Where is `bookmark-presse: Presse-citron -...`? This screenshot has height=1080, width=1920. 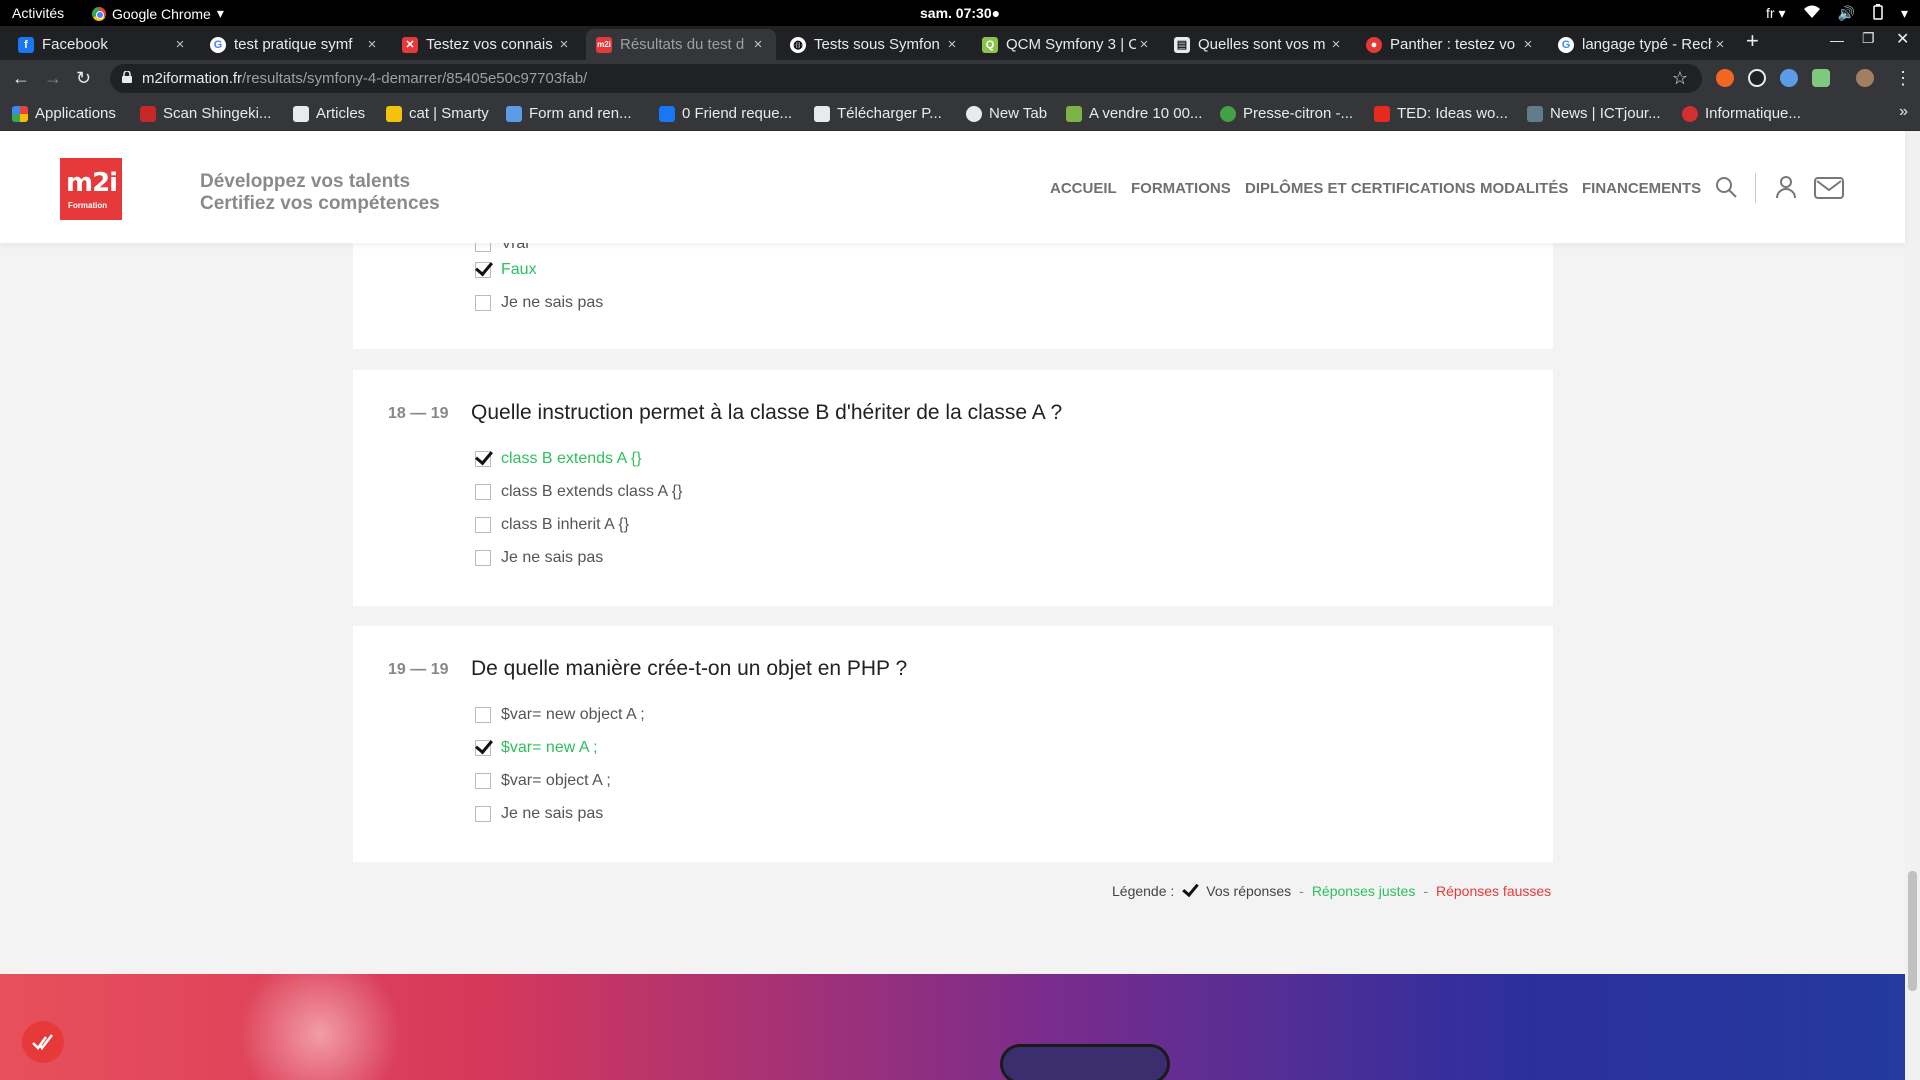 bookmark-presse: Presse-citron -... is located at coordinates (1286, 113).